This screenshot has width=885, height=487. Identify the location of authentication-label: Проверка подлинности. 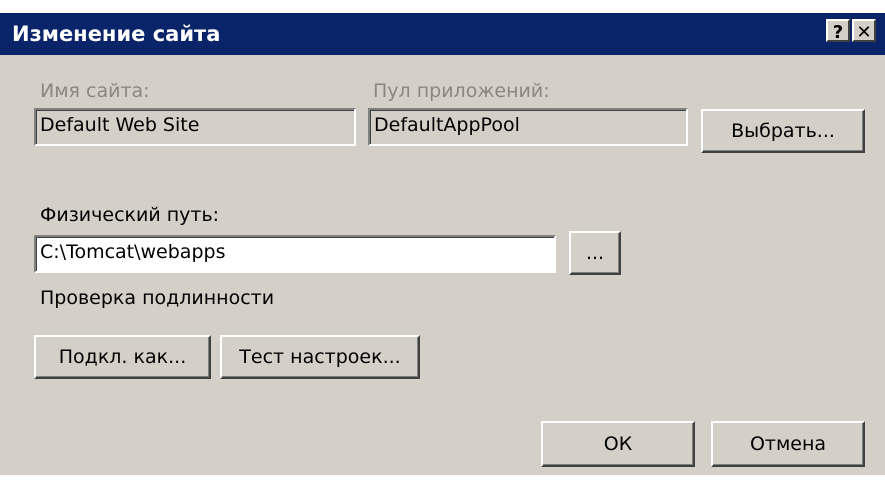
(157, 298).